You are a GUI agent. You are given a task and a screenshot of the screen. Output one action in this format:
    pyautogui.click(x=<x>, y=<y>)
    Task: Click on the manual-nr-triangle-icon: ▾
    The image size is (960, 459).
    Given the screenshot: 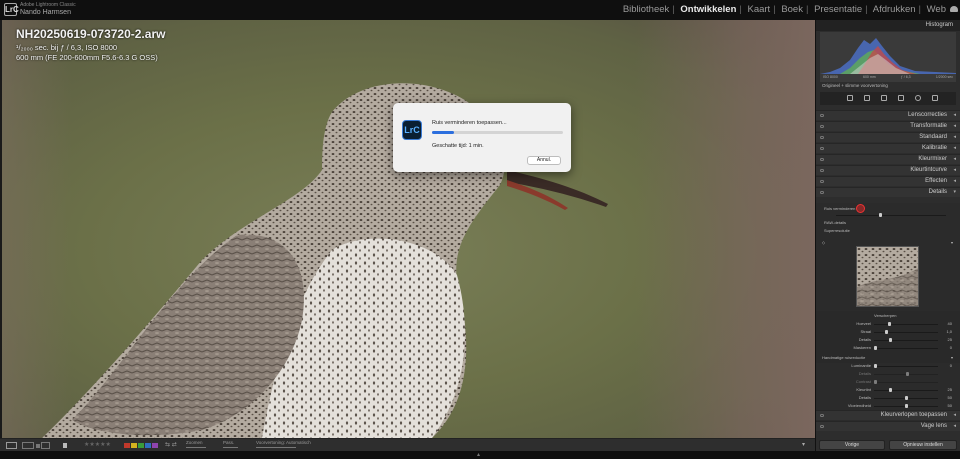 What is the action you would take?
    pyautogui.click(x=952, y=357)
    